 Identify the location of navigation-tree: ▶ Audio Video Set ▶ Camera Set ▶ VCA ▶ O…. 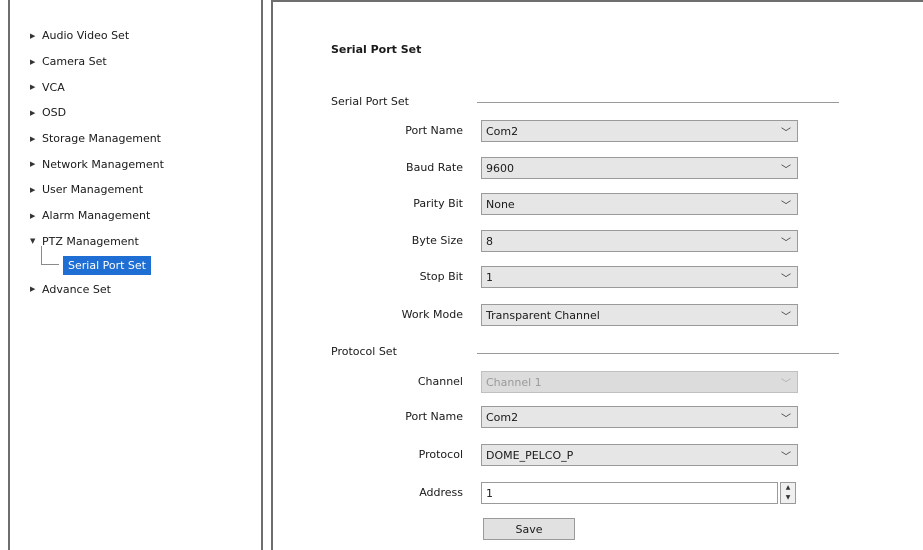
(97, 162).